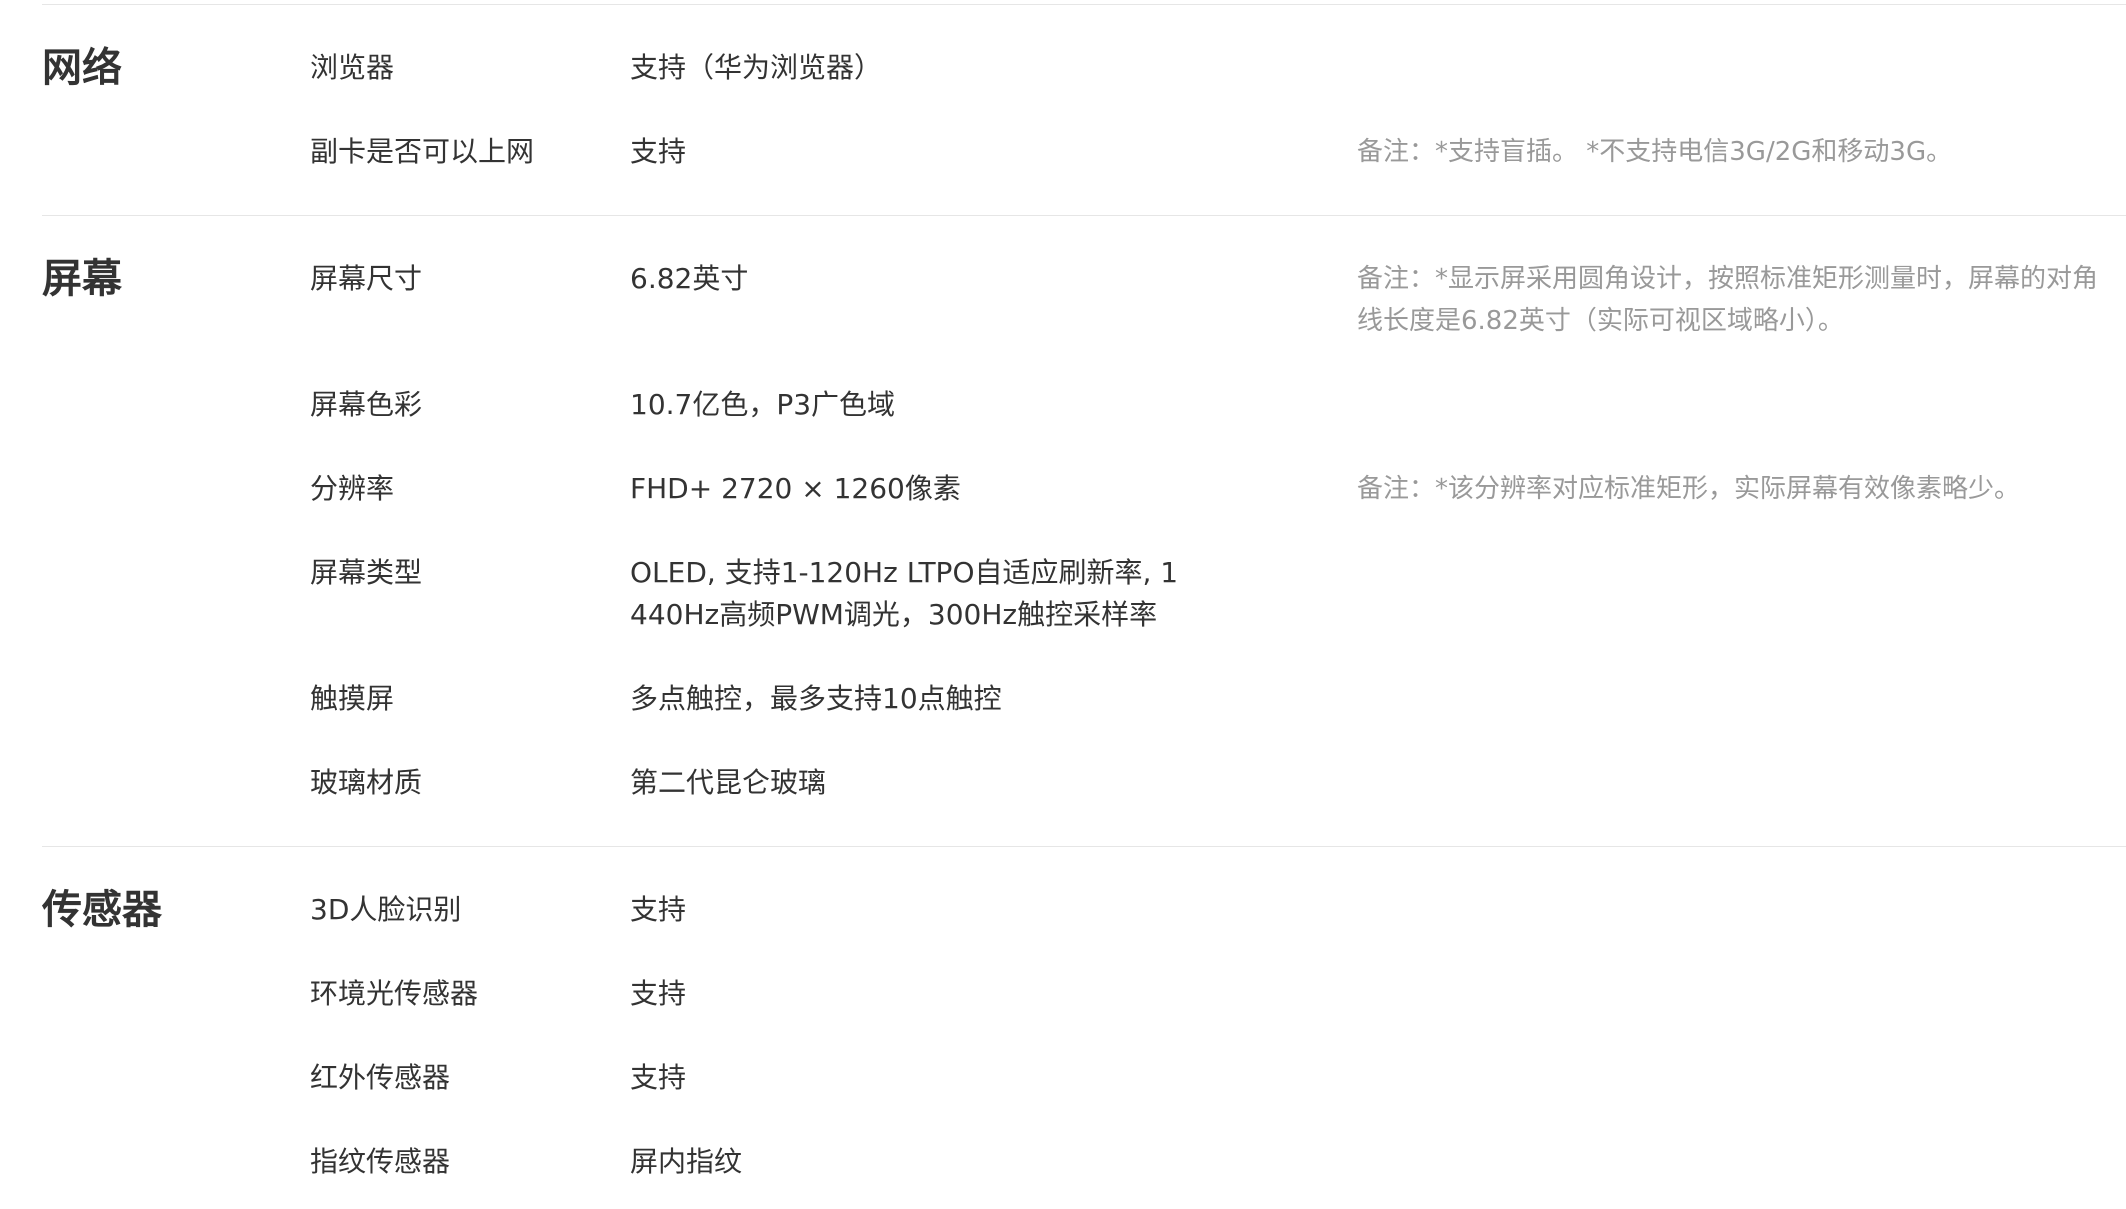 The height and width of the screenshot is (1209, 2126). What do you see at coordinates (82, 68) in the screenshot?
I see `section-title-network: 网络` at bounding box center [82, 68].